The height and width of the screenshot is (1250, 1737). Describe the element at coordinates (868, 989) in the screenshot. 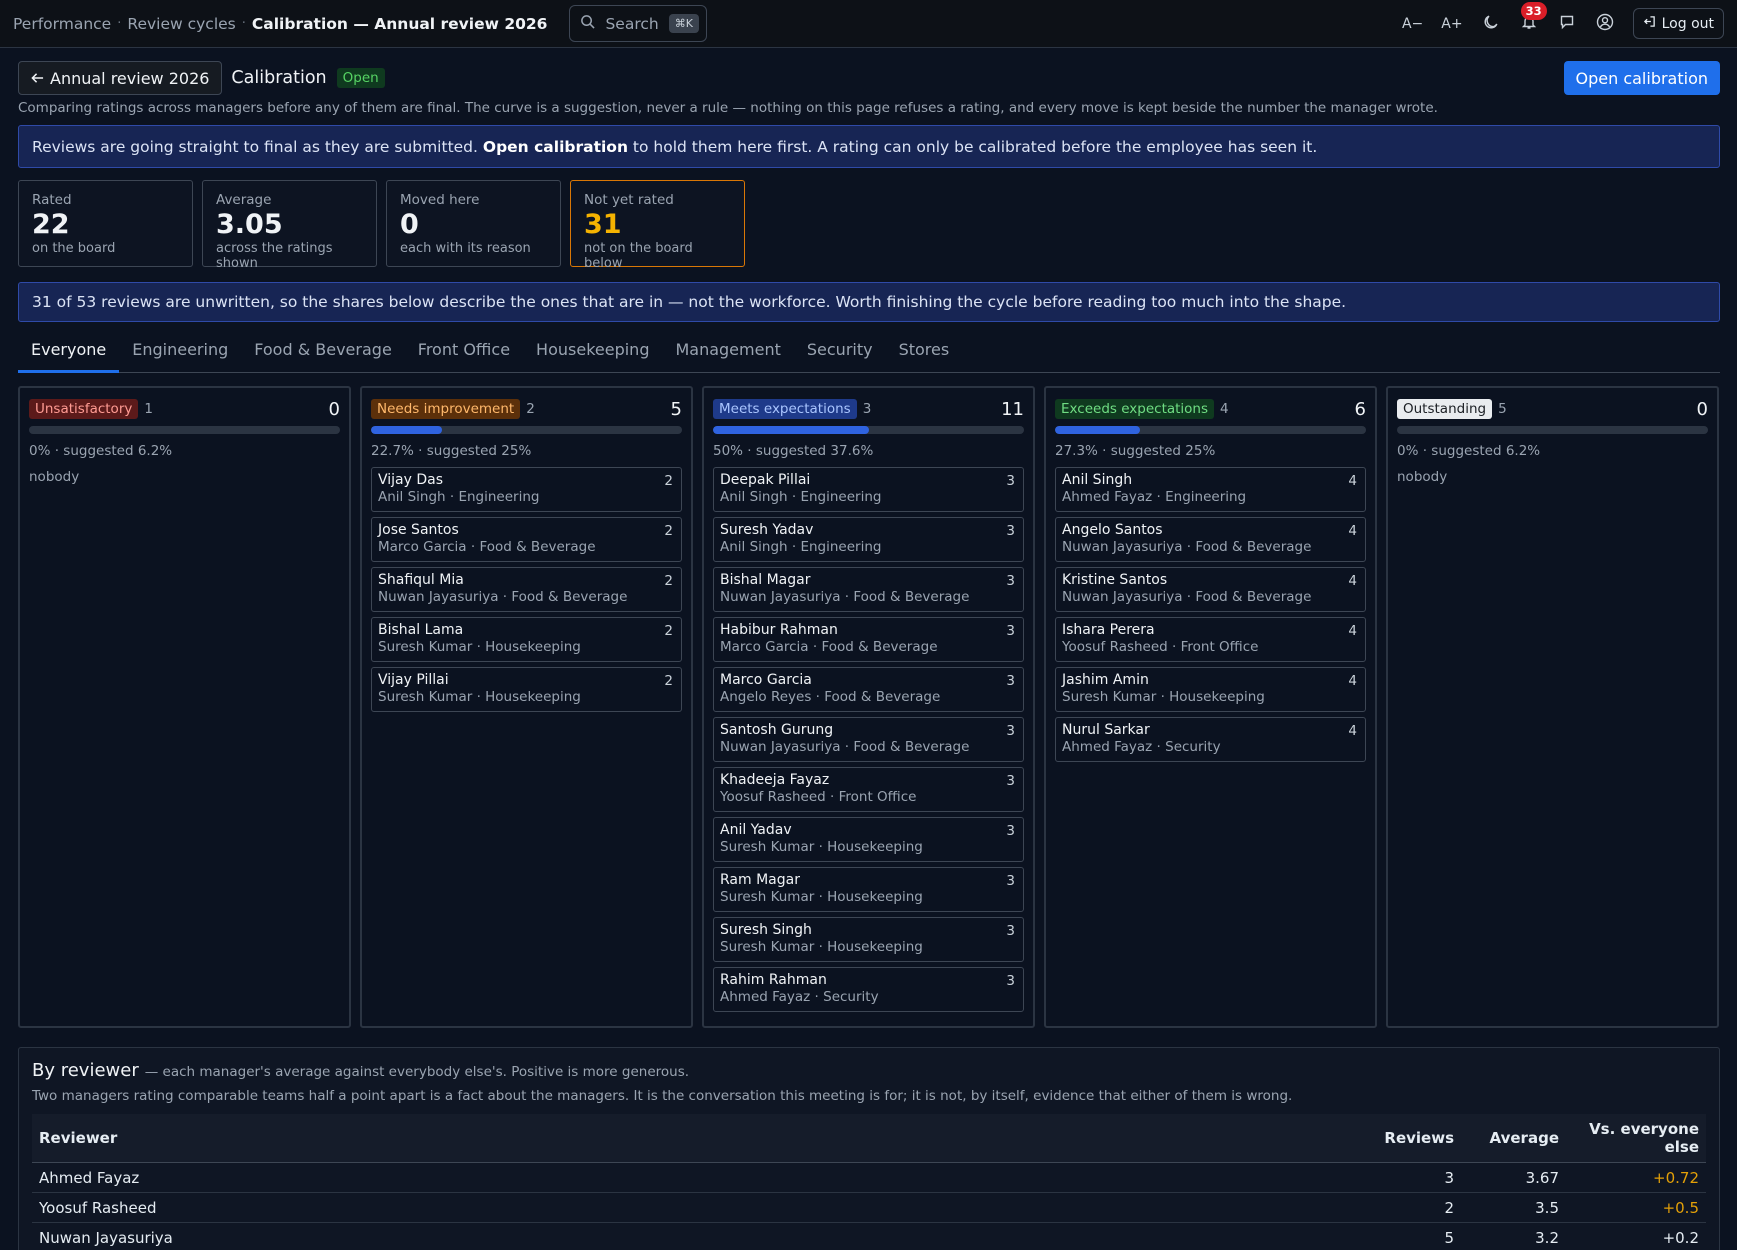

I see `employee-card: Rahim Rahman Ahmed Fayaz · Security 3` at that location.